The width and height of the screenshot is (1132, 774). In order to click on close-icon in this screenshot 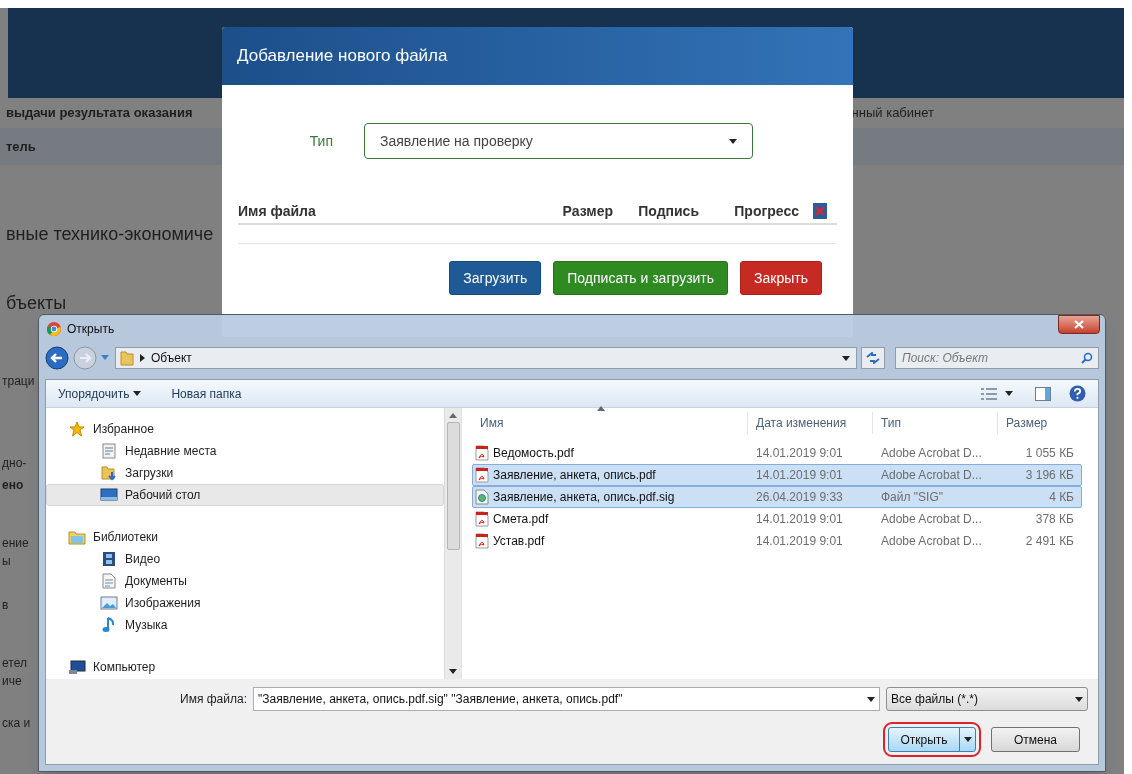, I will do `click(1079, 324)`.